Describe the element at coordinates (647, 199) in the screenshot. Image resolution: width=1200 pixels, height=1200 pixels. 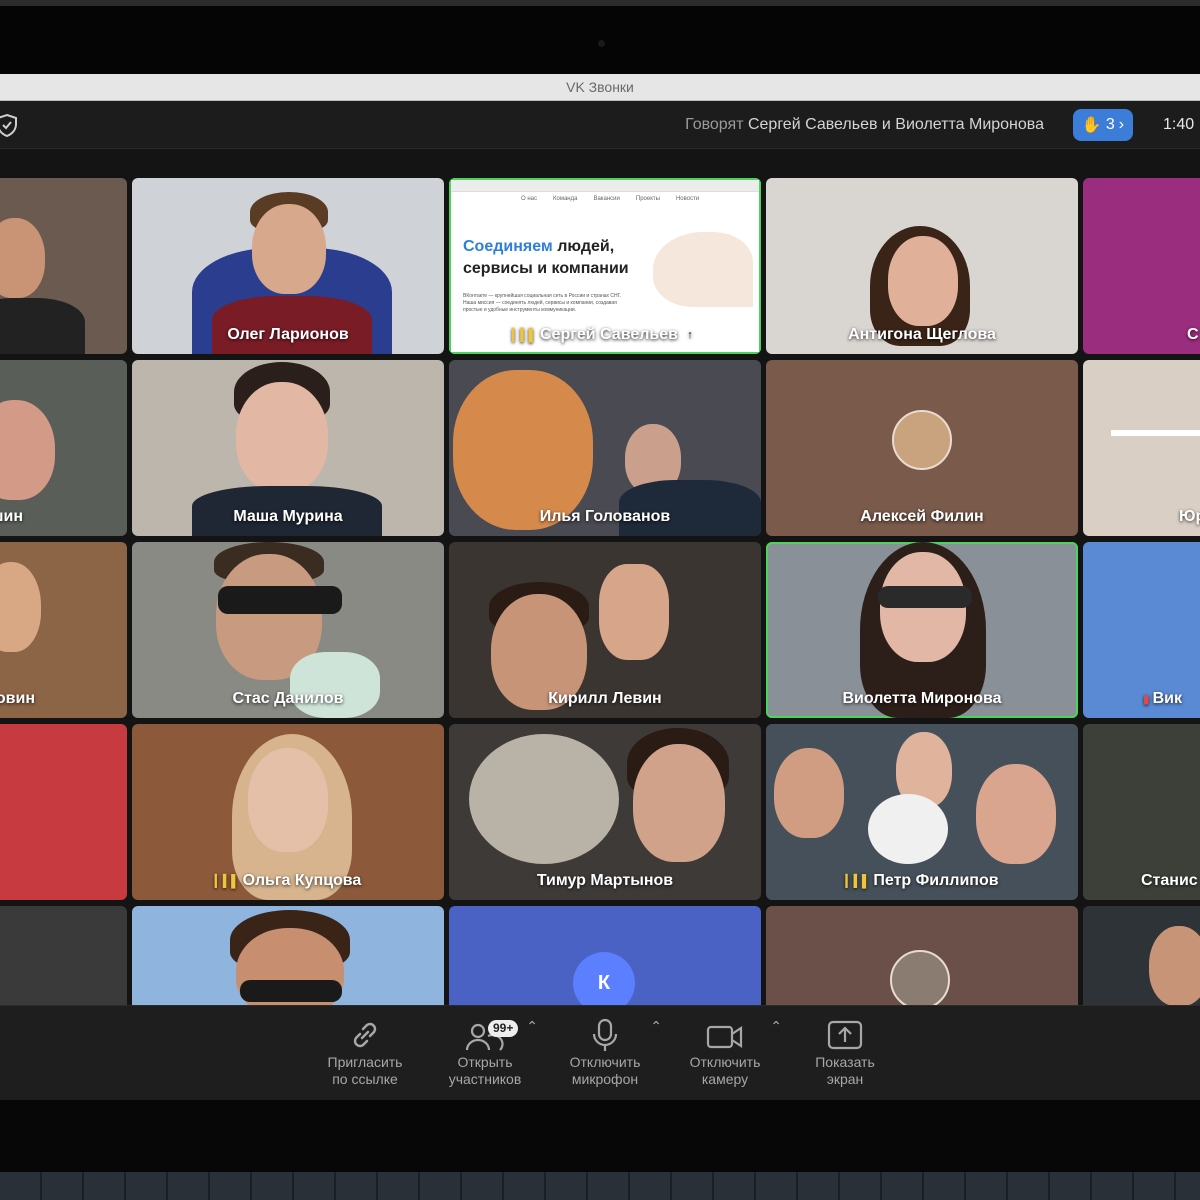
I see `site-nav-item: Проекты` at that location.